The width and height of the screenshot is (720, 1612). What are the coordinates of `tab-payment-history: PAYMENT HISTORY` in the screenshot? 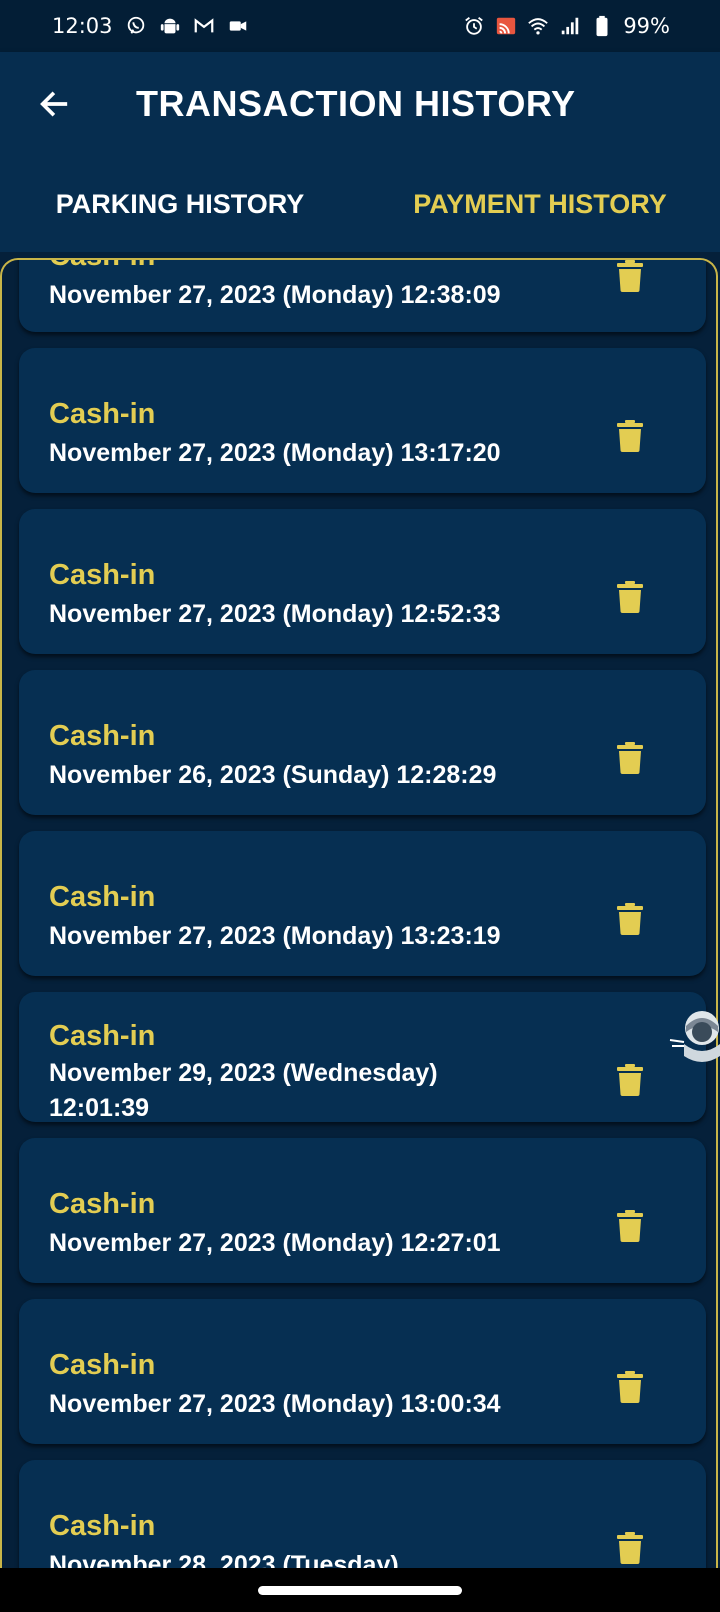 It's located at (540, 204).